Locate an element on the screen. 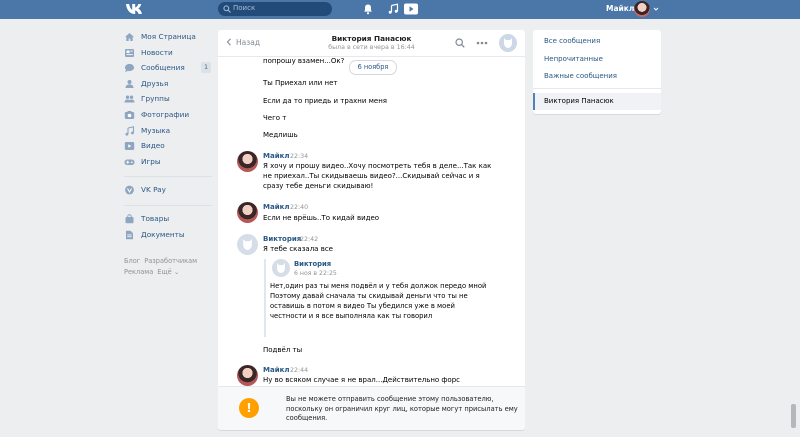 Image resolution: width=800 pixels, height=437 pixels. search-input: Поиск is located at coordinates (244, 8).